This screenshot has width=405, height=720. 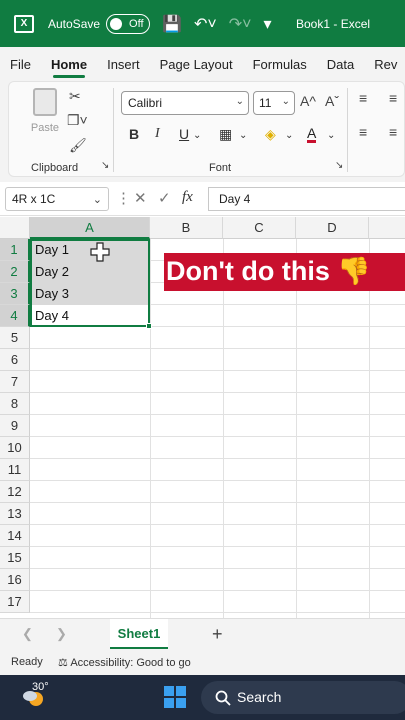 What do you see at coordinates (15, 602) in the screenshot?
I see `row-header-17: 17` at bounding box center [15, 602].